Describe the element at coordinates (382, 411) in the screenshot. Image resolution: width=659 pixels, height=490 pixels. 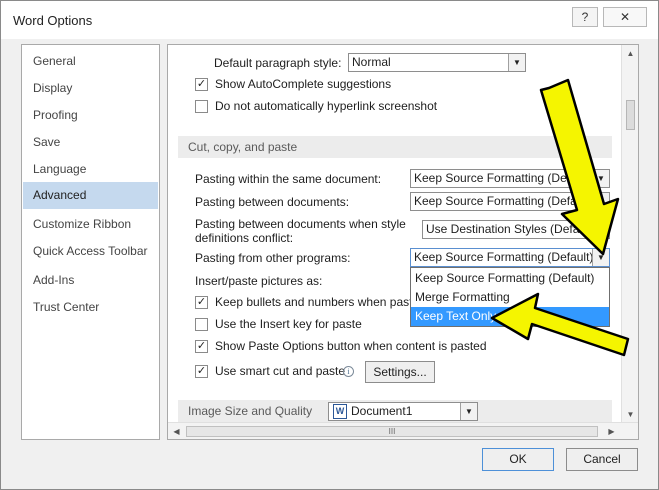
I see `select-value: Document1` at that location.